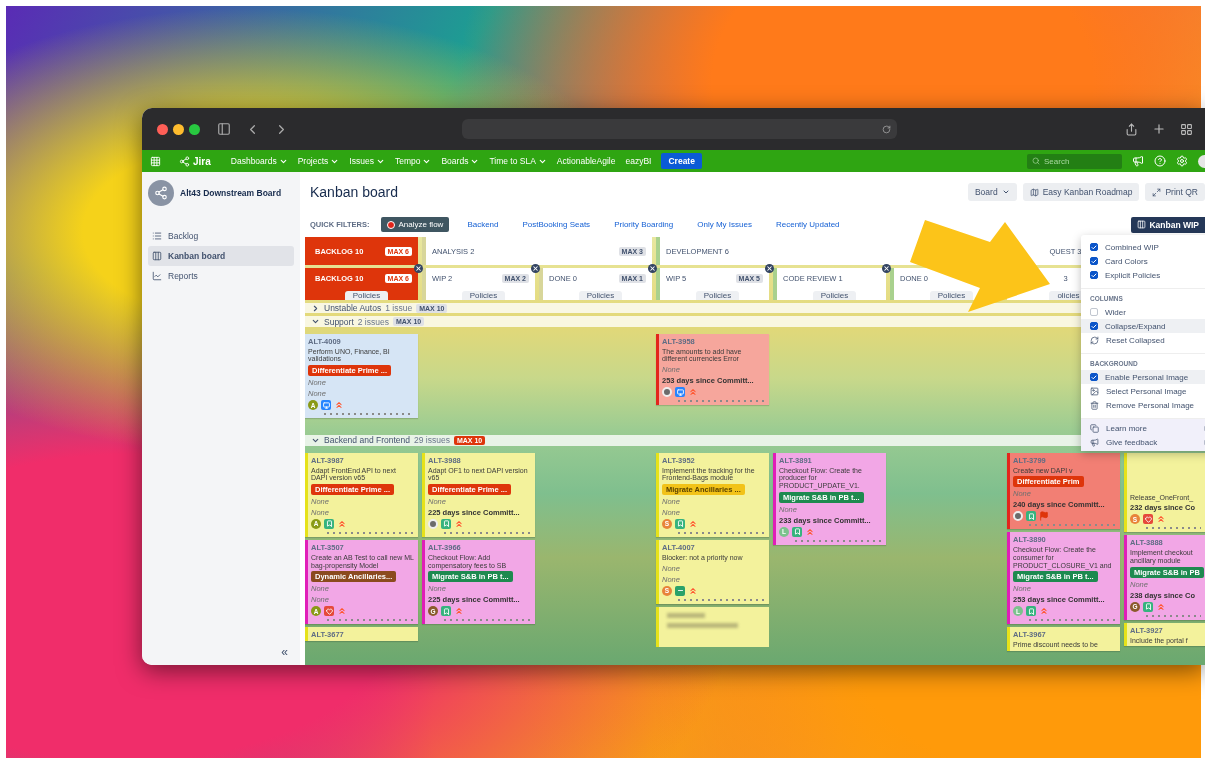 Image resolution: width=1205 pixels, height=762 pixels. What do you see at coordinates (183, 276) in the screenshot?
I see `sidebar-item-label: Reports` at bounding box center [183, 276].